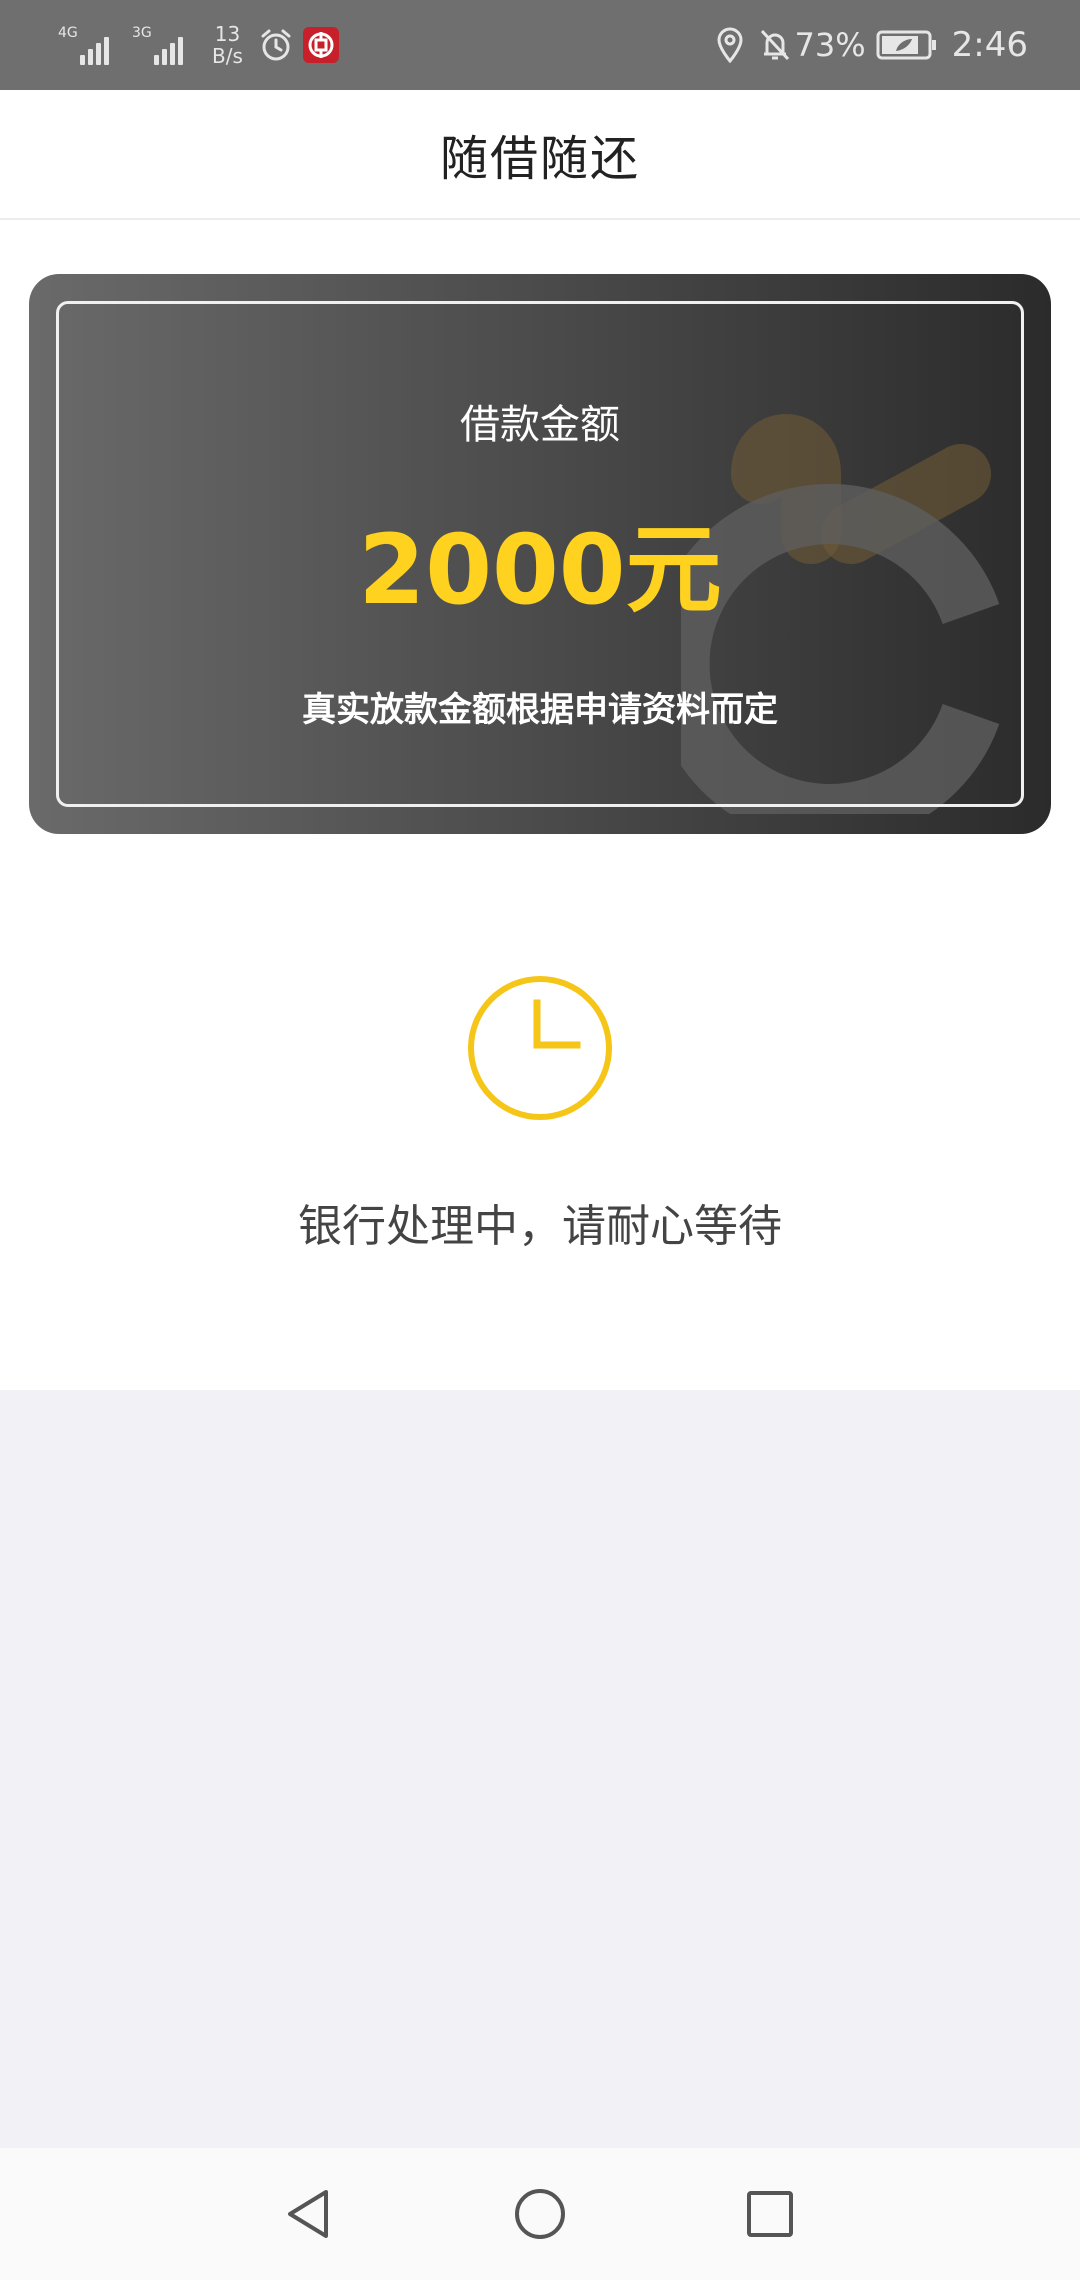 The image size is (1080, 2280). I want to click on system-nav-bar, so click(540, 2214).